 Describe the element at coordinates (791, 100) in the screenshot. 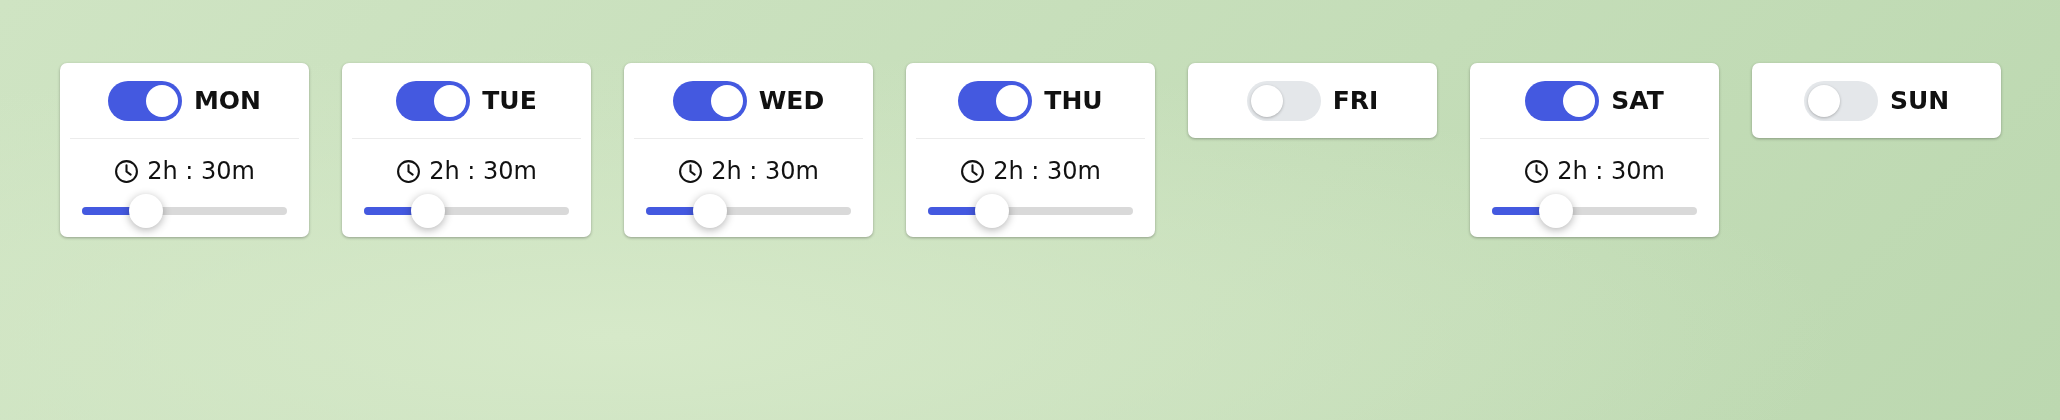

I see `day-label: WED` at that location.